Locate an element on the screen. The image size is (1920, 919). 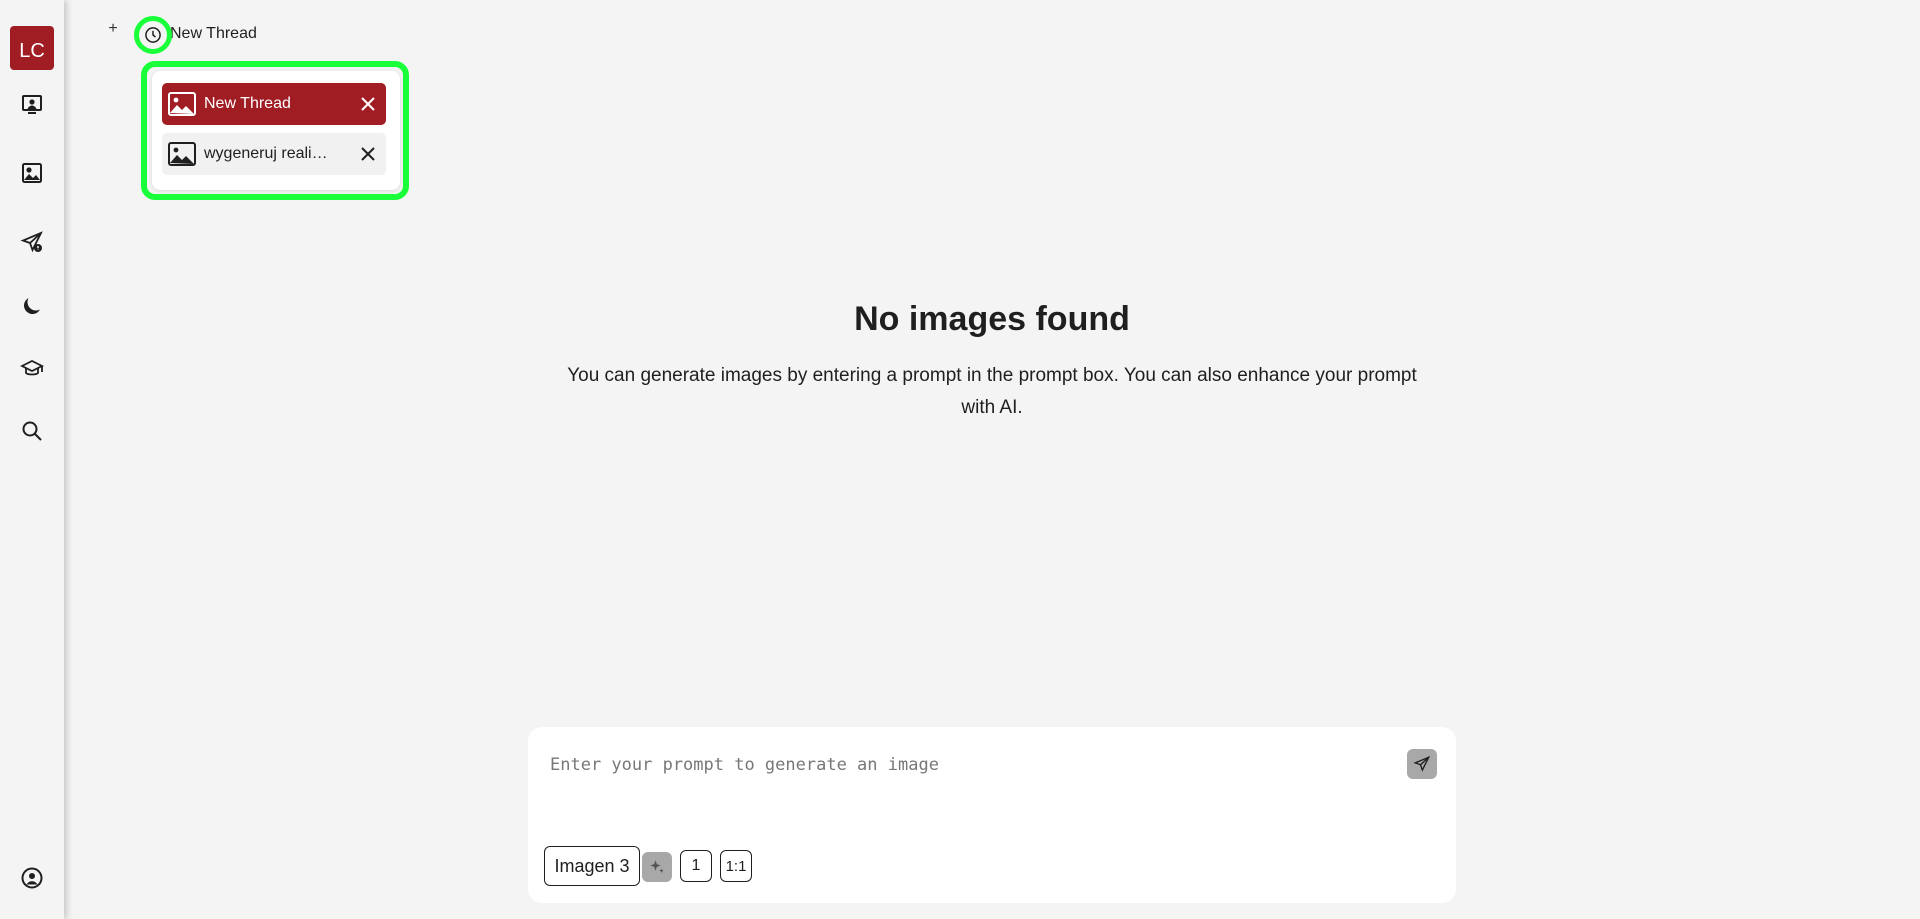
clock-icon is located at coordinates (153, 35).